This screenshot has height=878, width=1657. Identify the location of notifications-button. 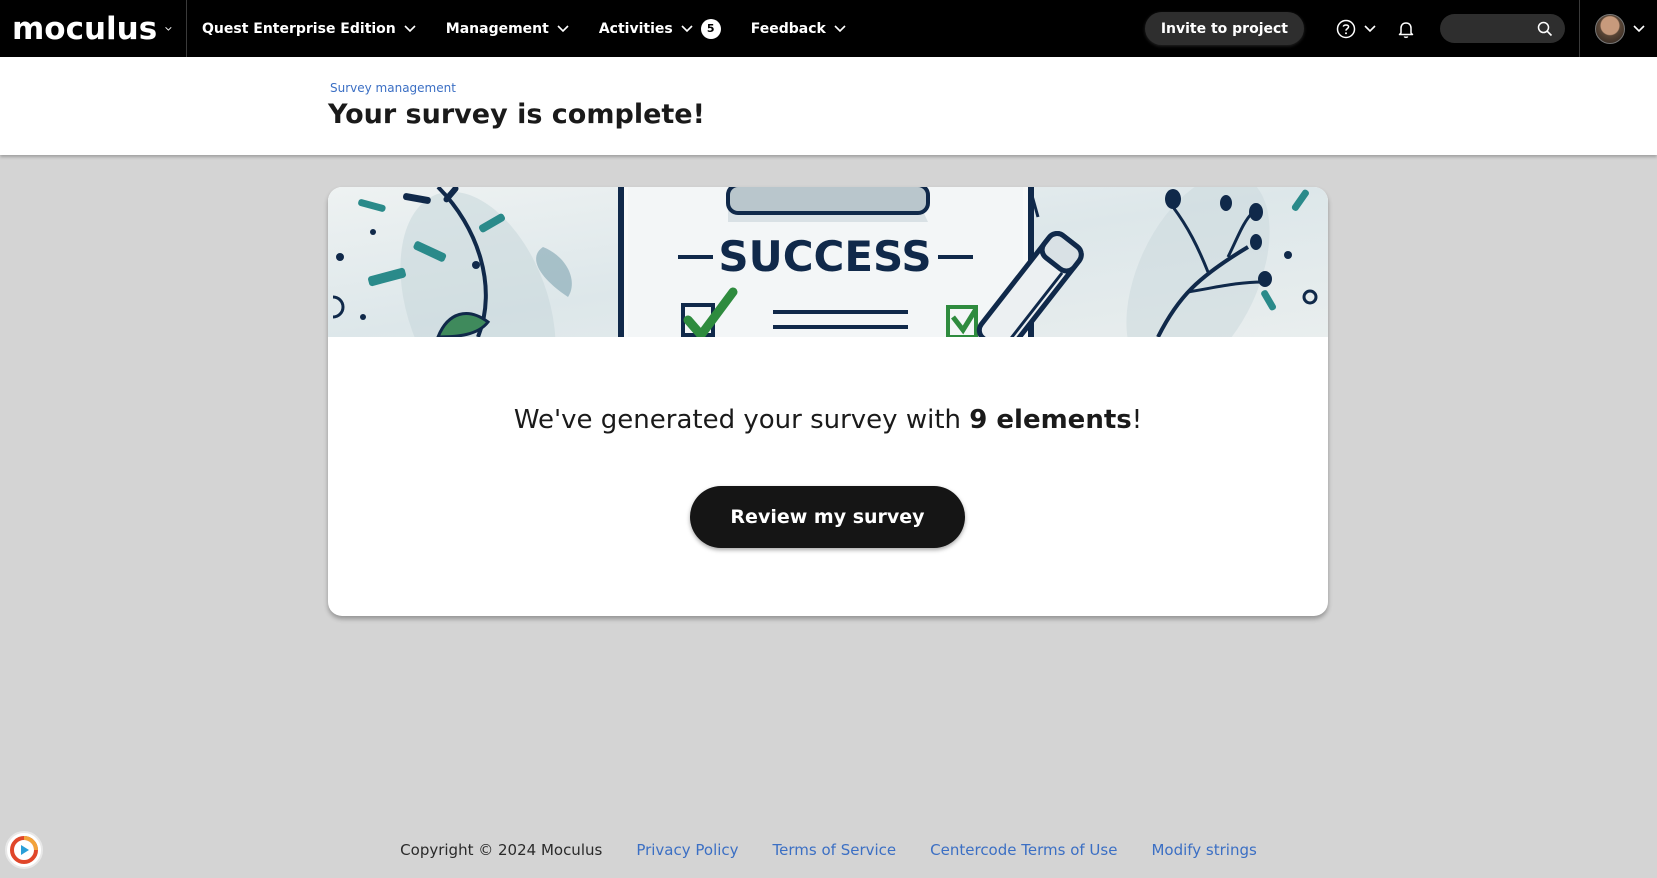
(1406, 28).